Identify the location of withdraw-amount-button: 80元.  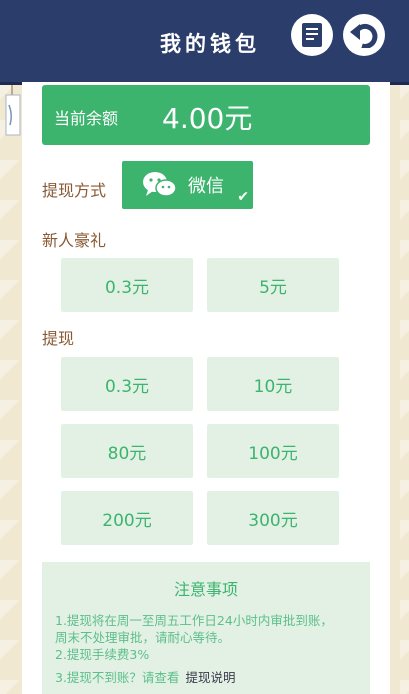
(127, 451).